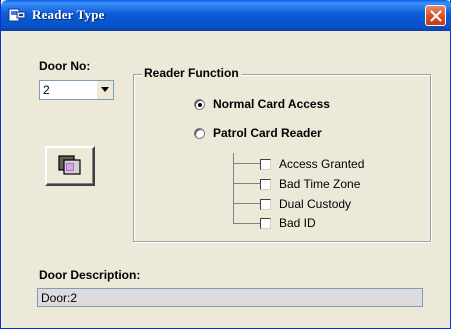  What do you see at coordinates (322, 164) in the screenshot?
I see `access-granted-label: Access Granted` at bounding box center [322, 164].